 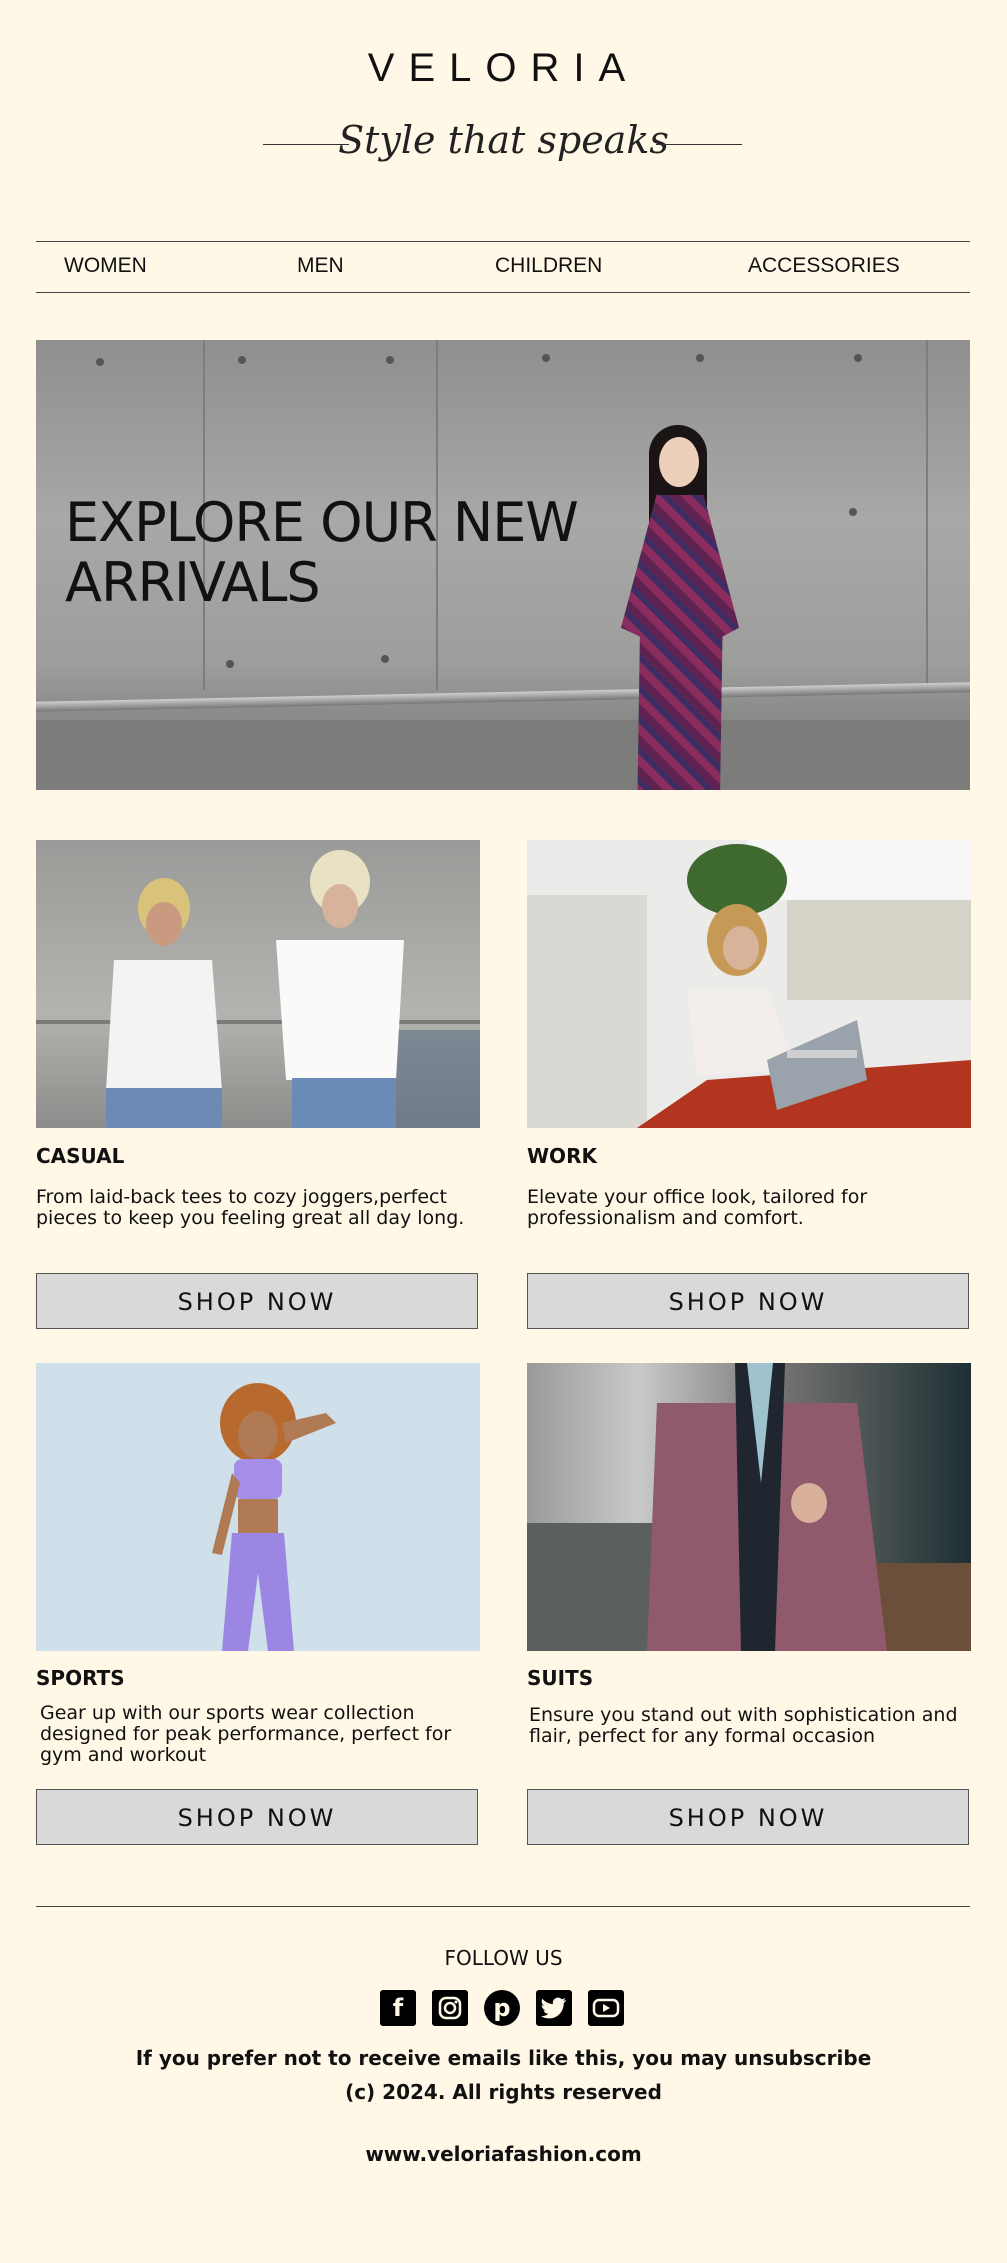 What do you see at coordinates (503, 241) in the screenshot?
I see `nav-top-divider` at bounding box center [503, 241].